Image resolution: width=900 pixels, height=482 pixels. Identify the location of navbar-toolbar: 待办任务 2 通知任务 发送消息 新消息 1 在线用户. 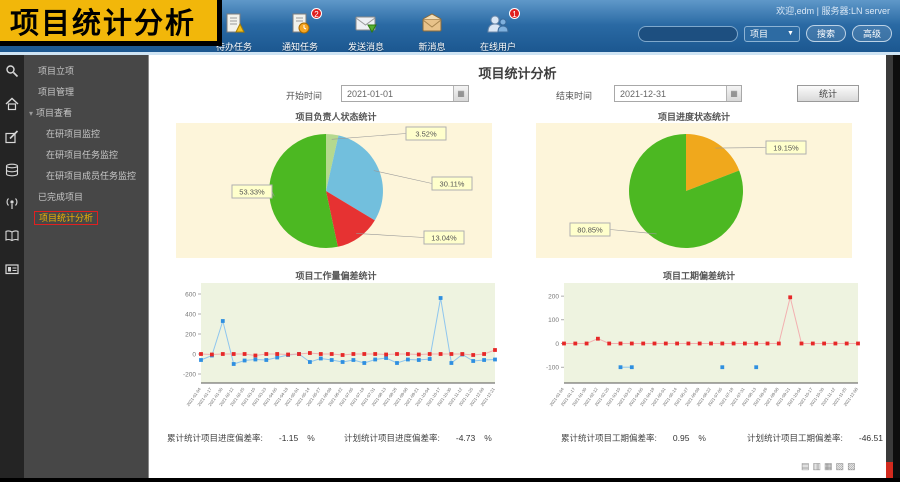
(366, 30).